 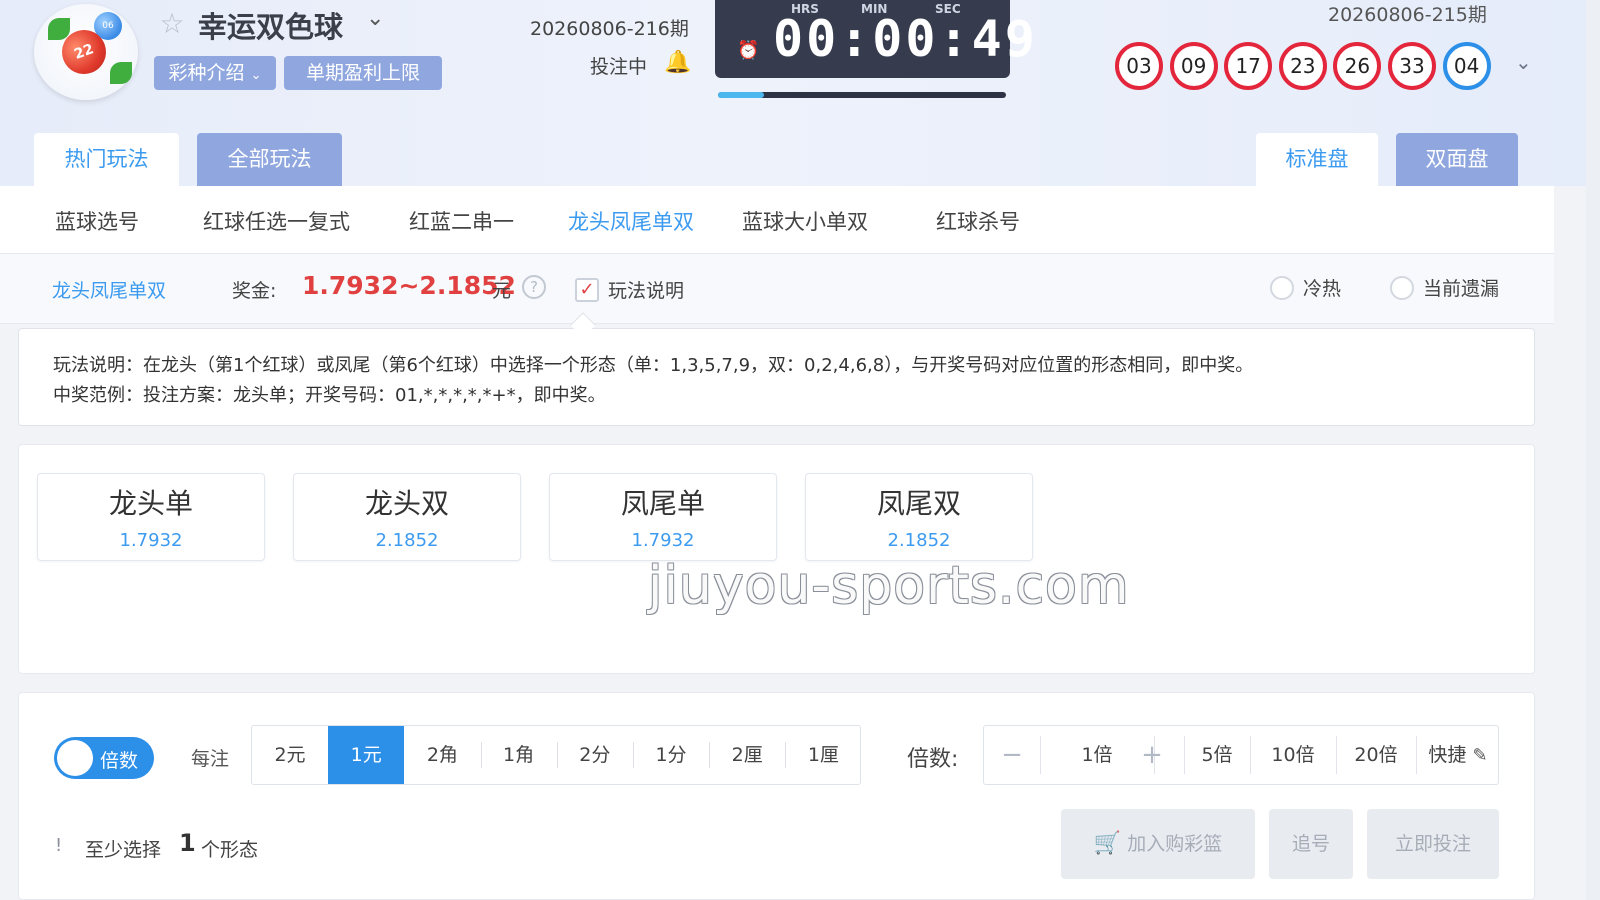 I want to click on subnav-item-blue-pick: 蓝球选号, so click(x=97, y=221).